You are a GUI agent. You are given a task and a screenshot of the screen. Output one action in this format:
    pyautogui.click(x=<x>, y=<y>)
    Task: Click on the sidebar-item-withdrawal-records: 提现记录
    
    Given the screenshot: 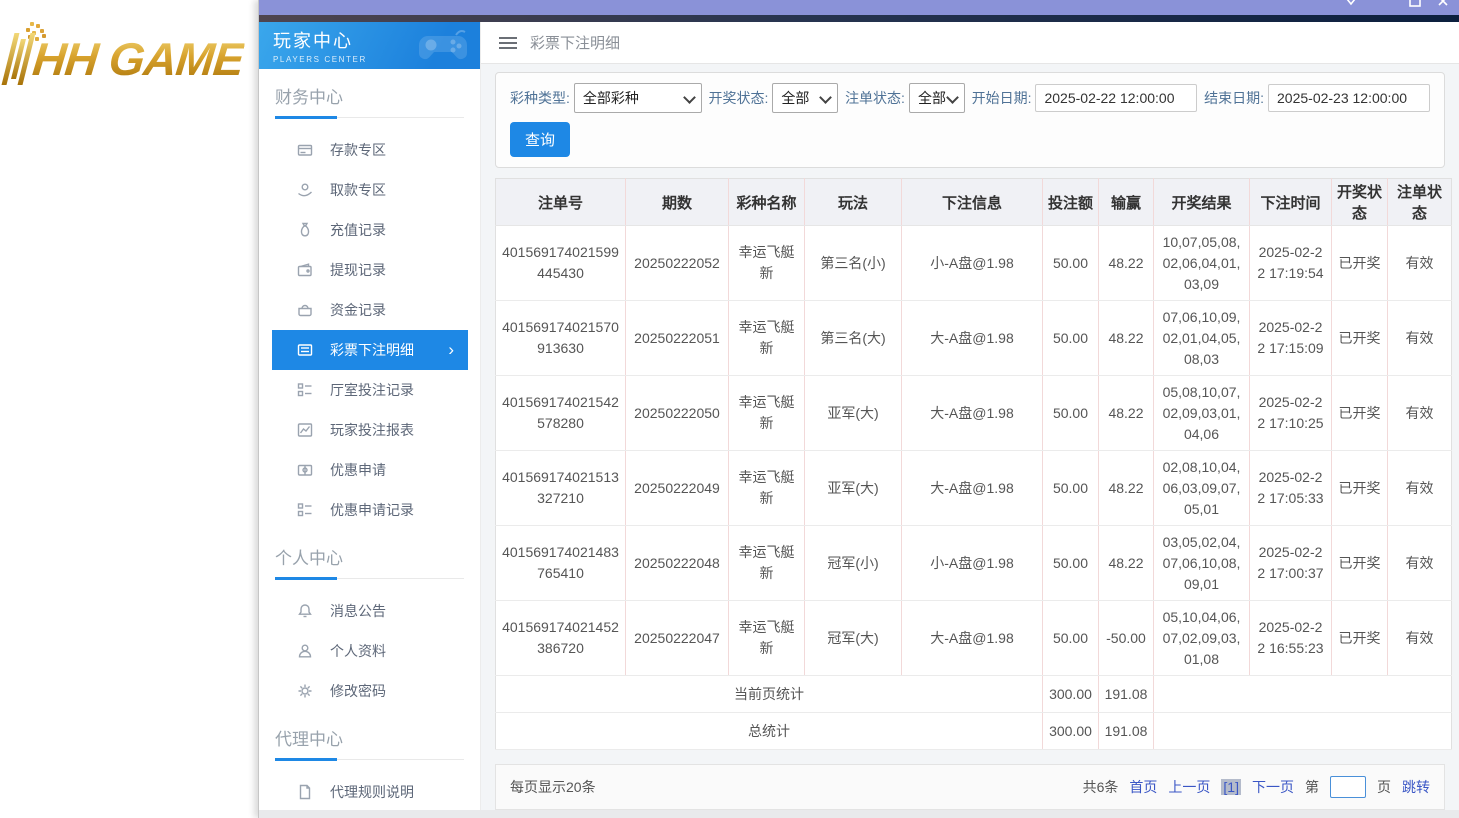 What is the action you would take?
    pyautogui.click(x=369, y=270)
    